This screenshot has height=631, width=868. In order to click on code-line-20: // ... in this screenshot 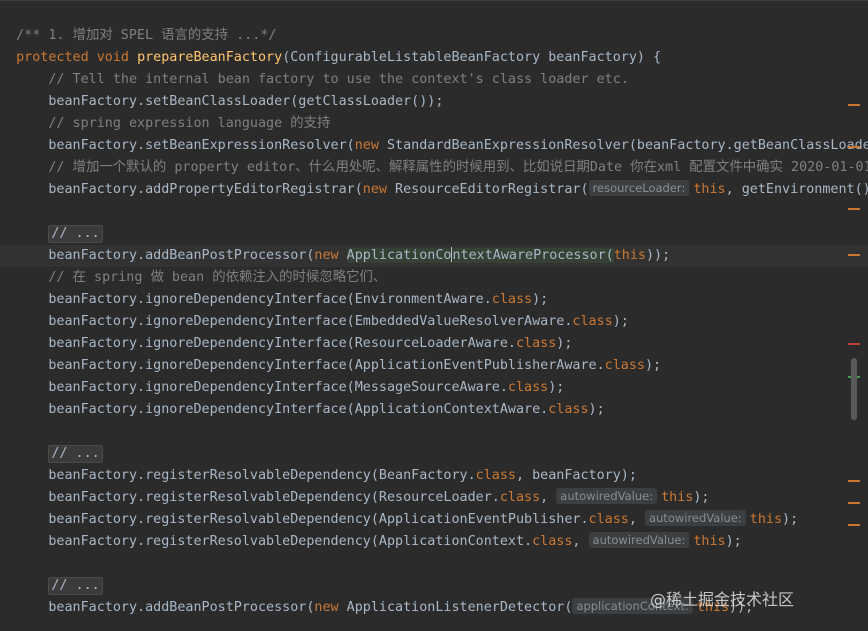, I will do `click(434, 454)`.